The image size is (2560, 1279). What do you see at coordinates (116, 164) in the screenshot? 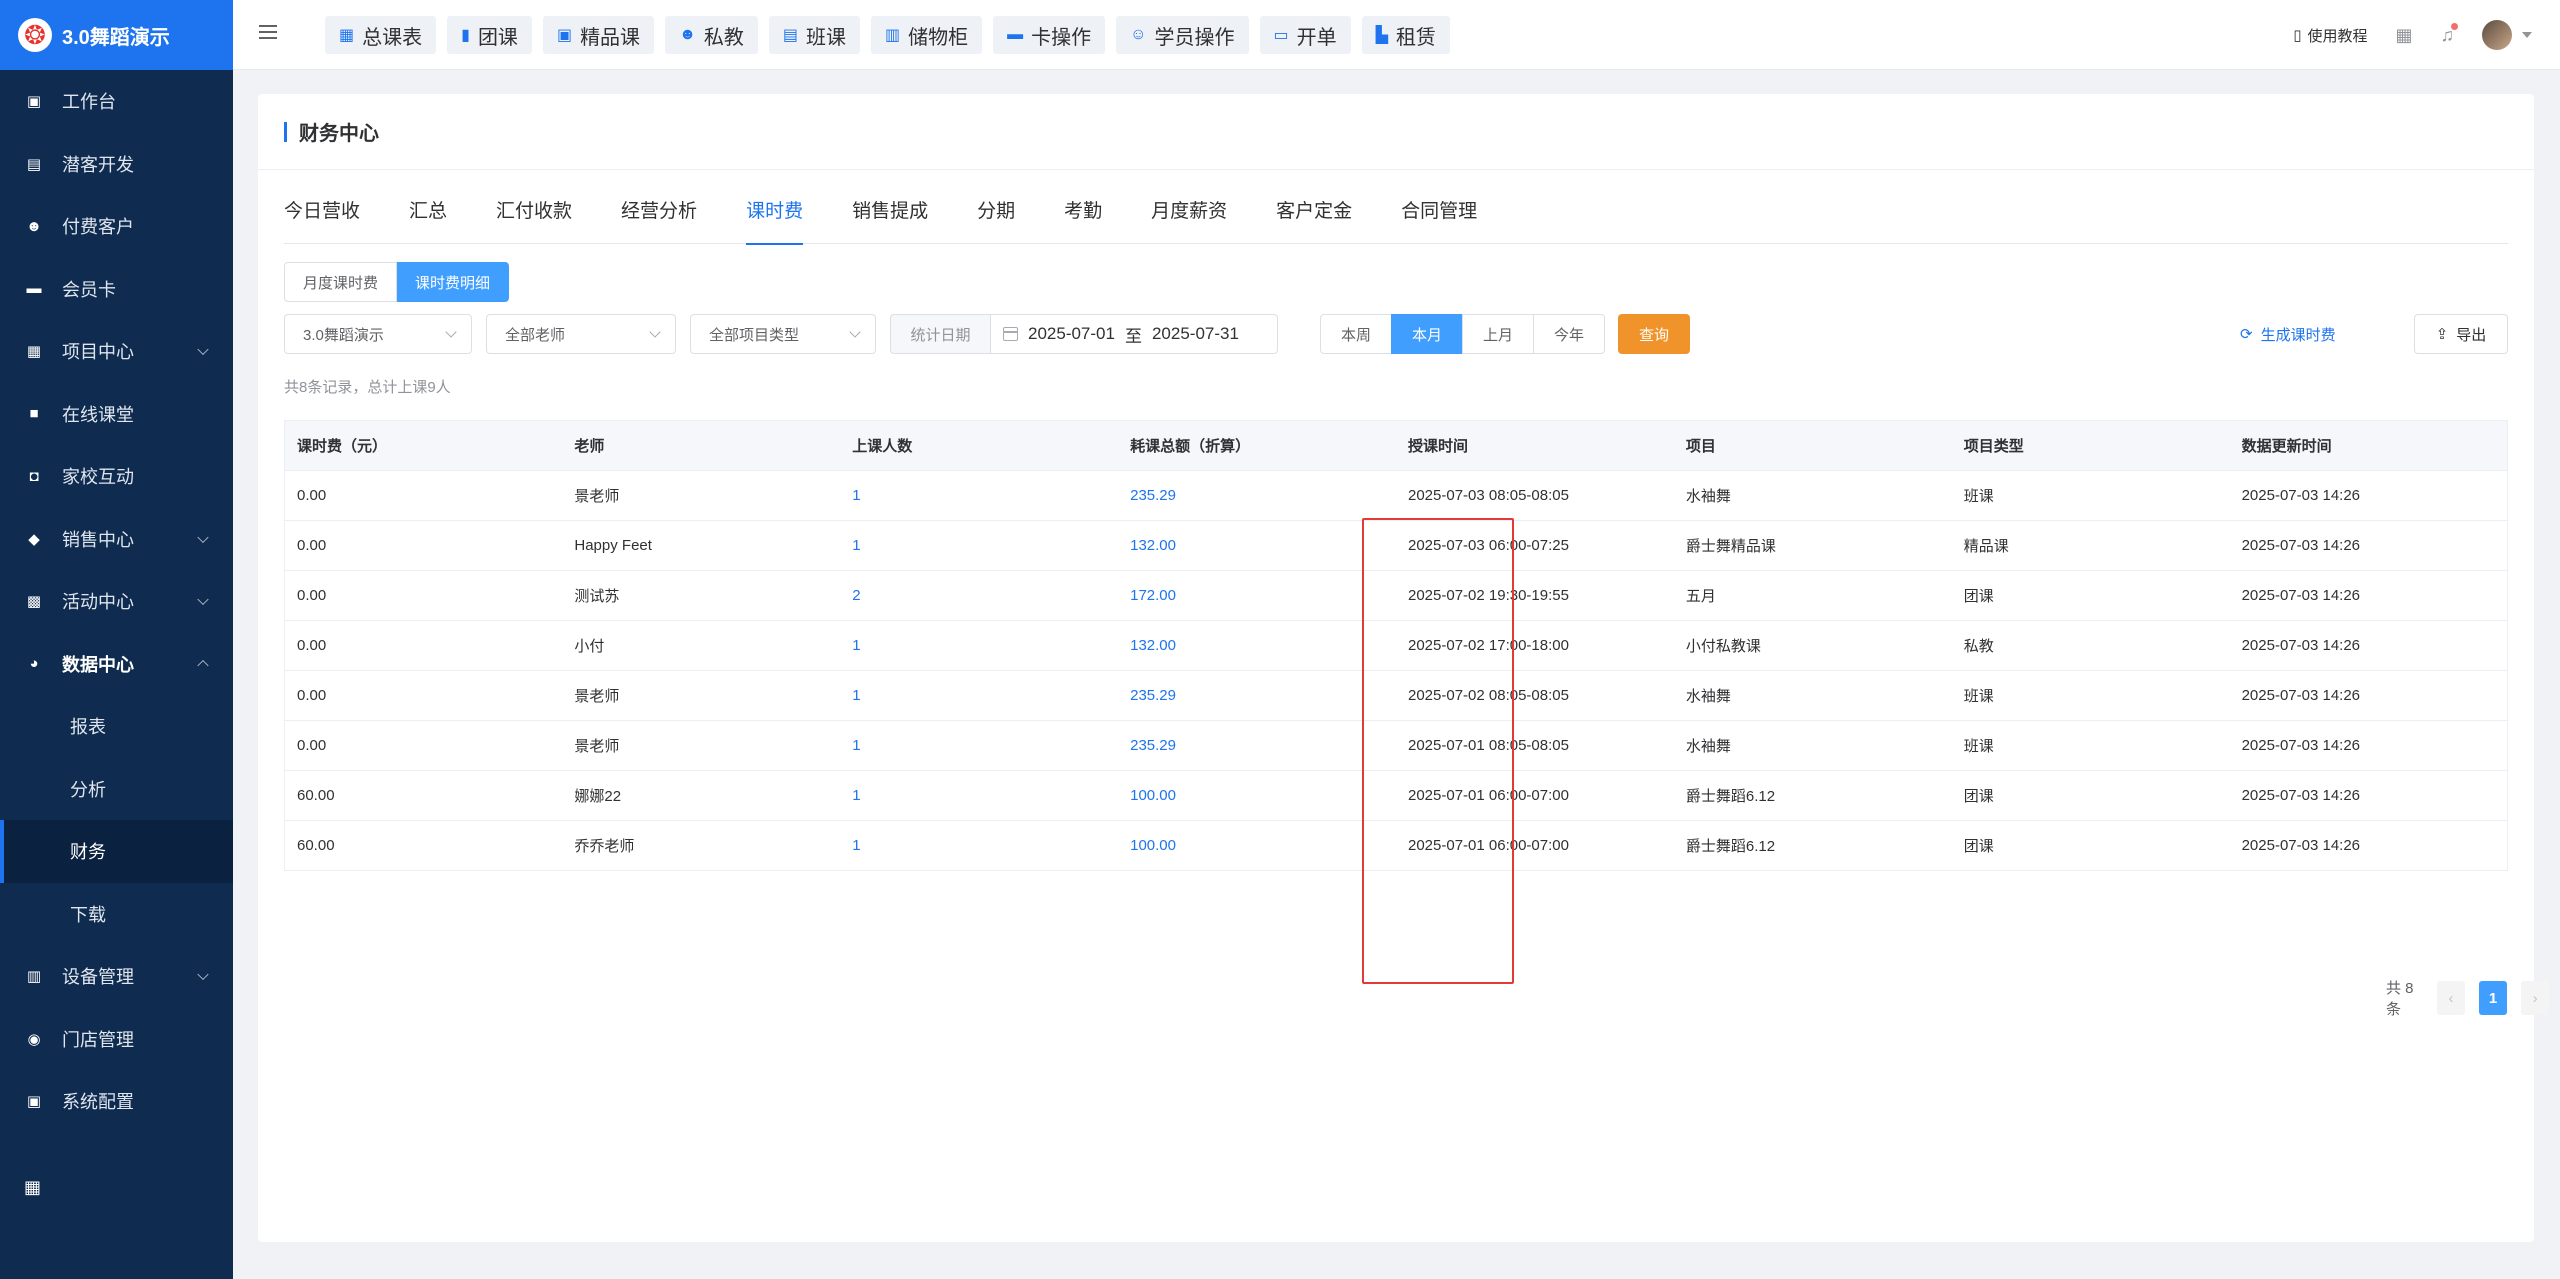
I see `sidebar-item-prospects: ▤ 潜客开发` at bounding box center [116, 164].